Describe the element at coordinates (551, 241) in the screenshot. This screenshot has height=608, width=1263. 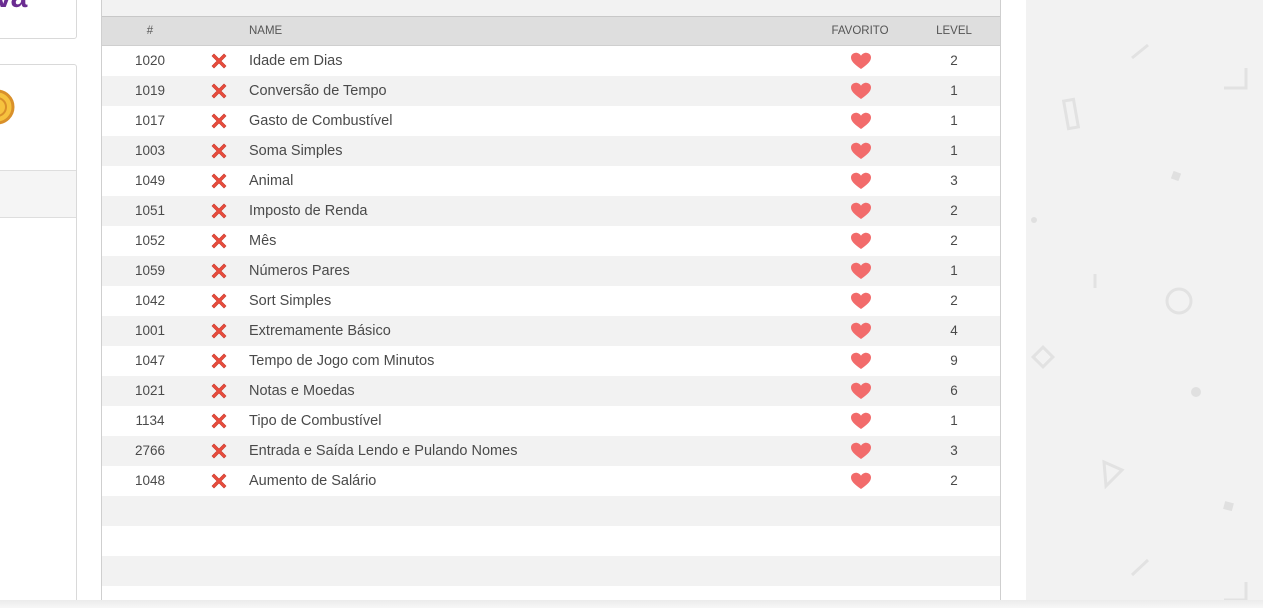
I see `table-row: 1052 Mês 2` at that location.